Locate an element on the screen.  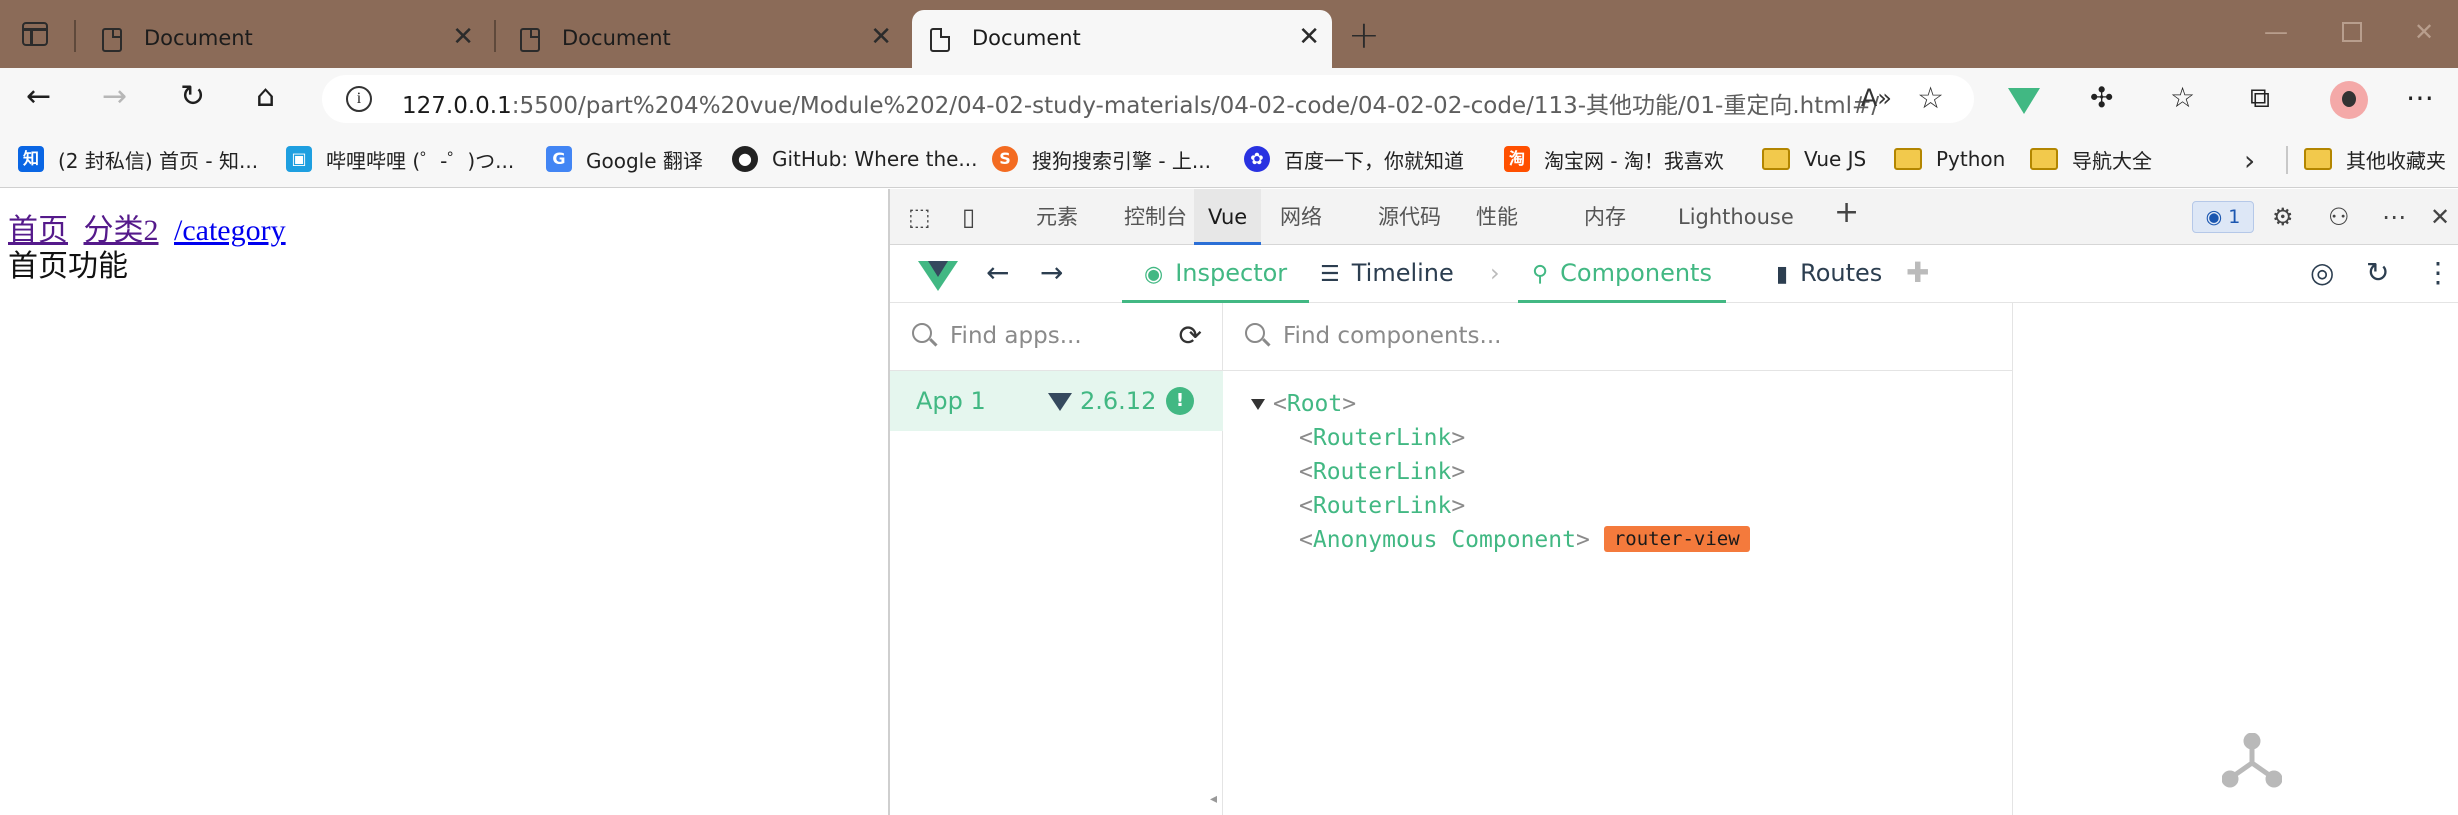
home-icon: ⌂ is located at coordinates (265, 97).